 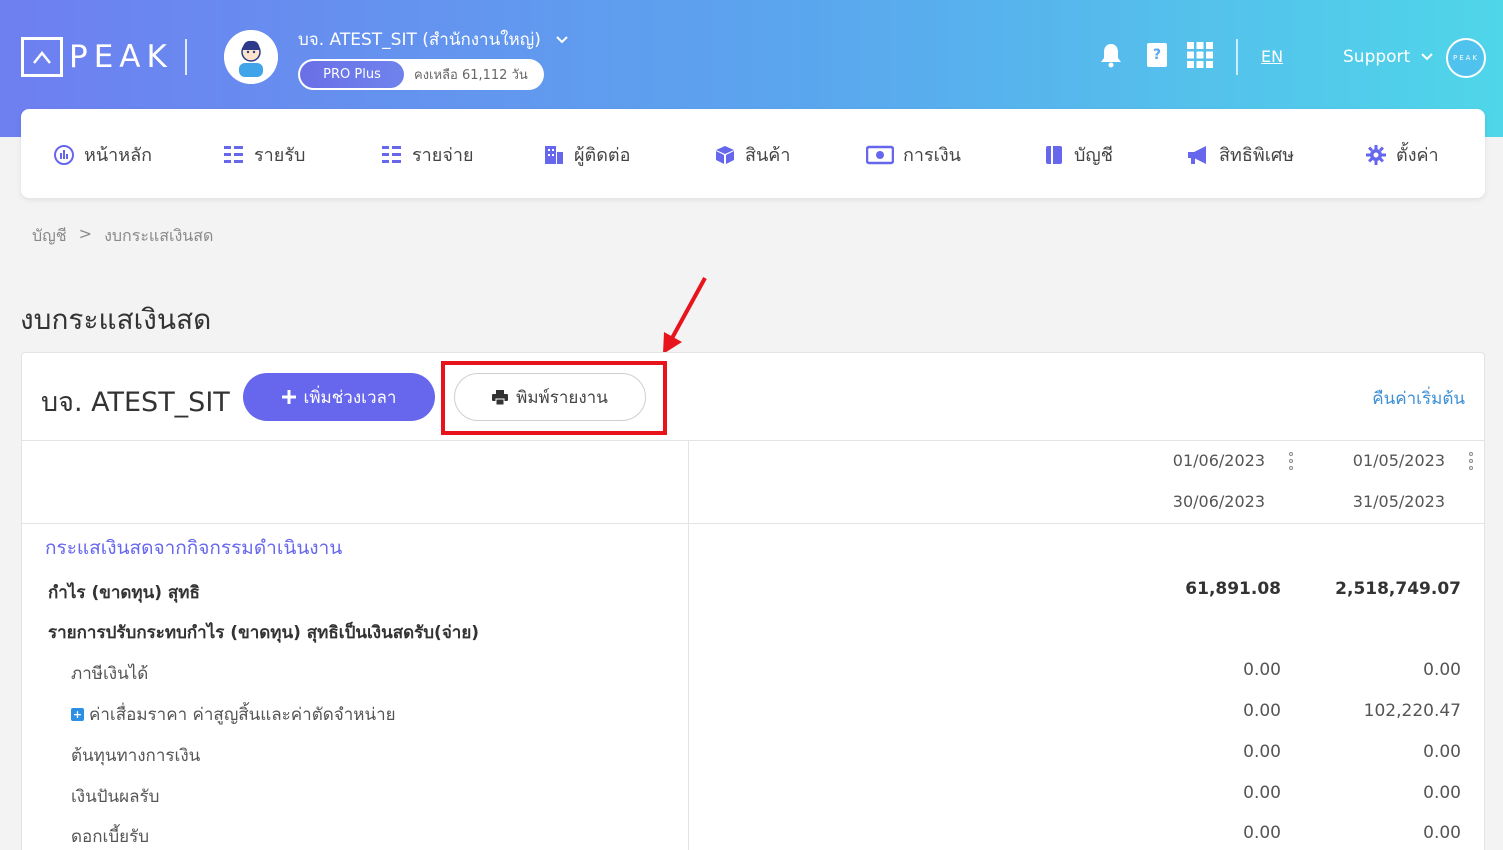 I want to click on annotation-highlight-box, so click(x=554, y=398).